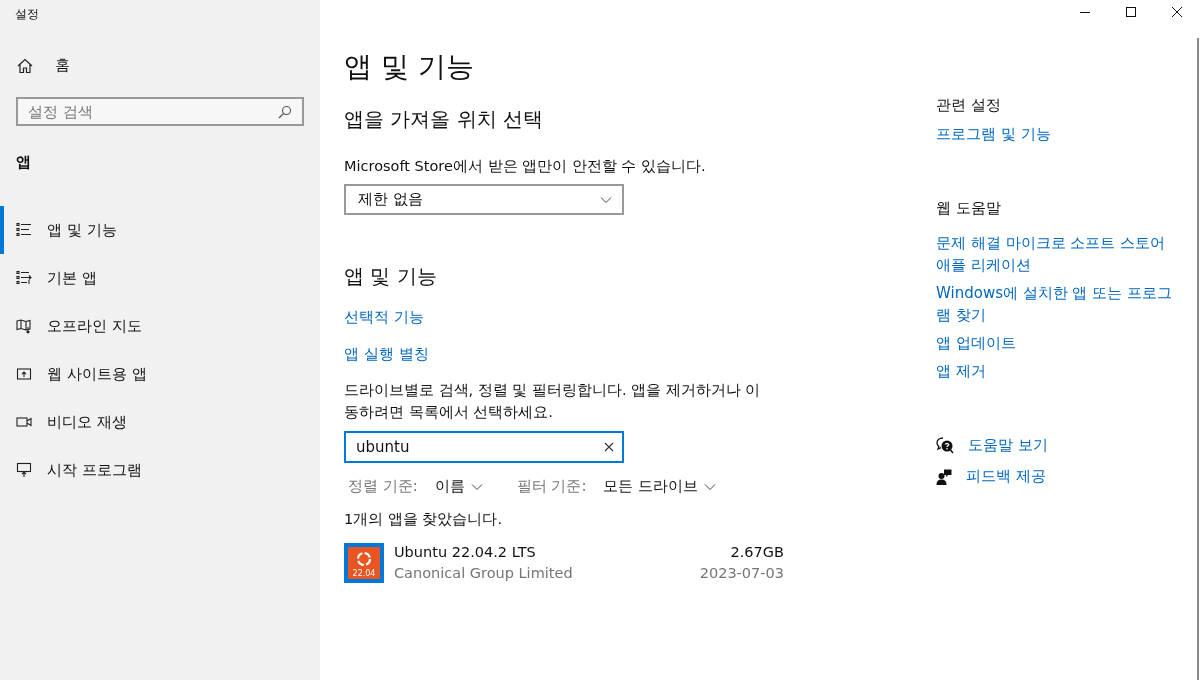  I want to click on page-title: 앱 및 기능, so click(409, 67).